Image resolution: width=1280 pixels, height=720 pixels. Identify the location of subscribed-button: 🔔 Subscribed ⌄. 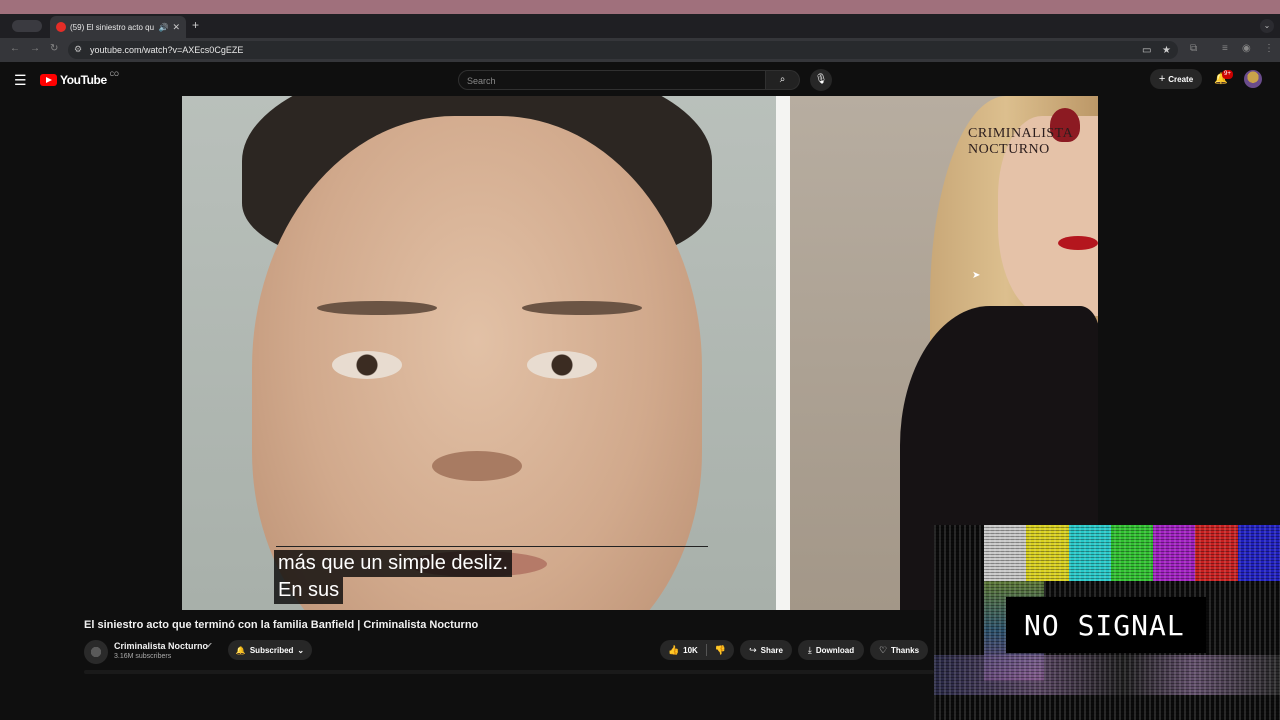
(270, 650).